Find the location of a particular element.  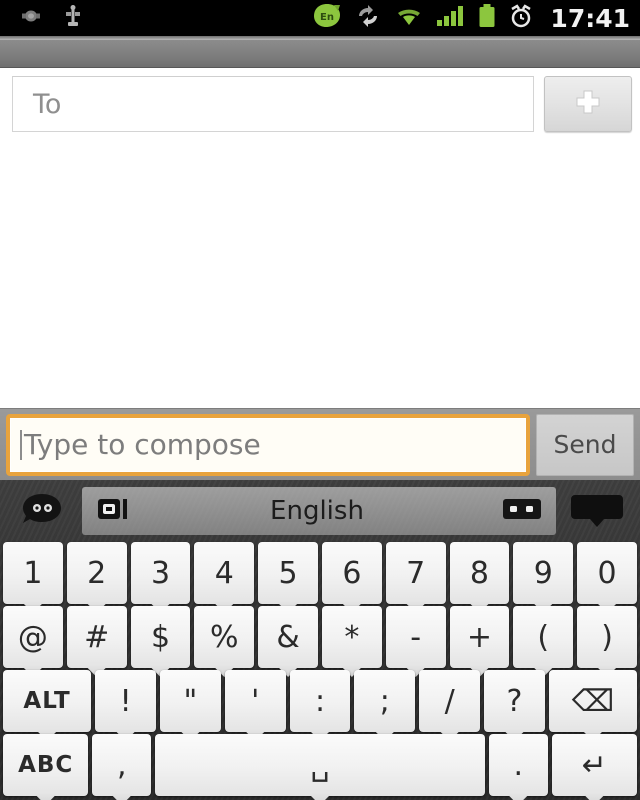

keyboard-hide-key is located at coordinates (597, 511).